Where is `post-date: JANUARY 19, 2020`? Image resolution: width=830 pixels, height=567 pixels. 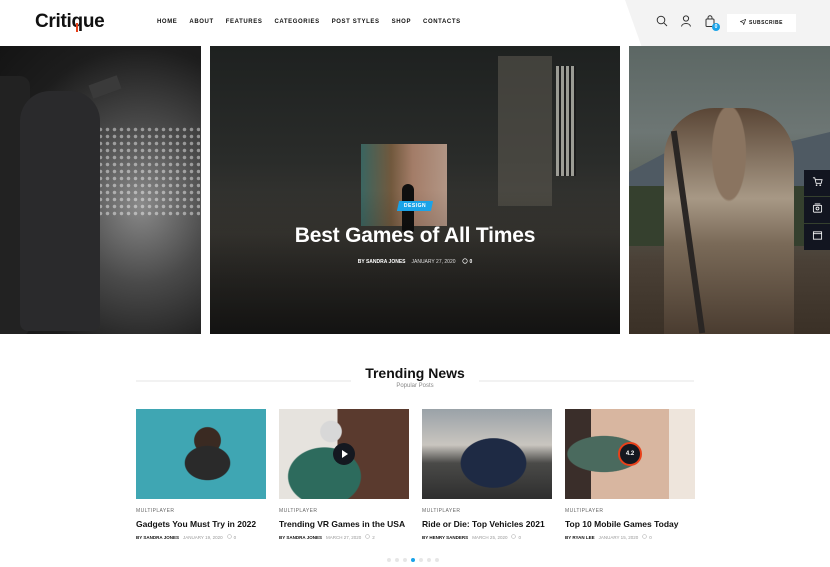 post-date: JANUARY 19, 2020 is located at coordinates (203, 537).